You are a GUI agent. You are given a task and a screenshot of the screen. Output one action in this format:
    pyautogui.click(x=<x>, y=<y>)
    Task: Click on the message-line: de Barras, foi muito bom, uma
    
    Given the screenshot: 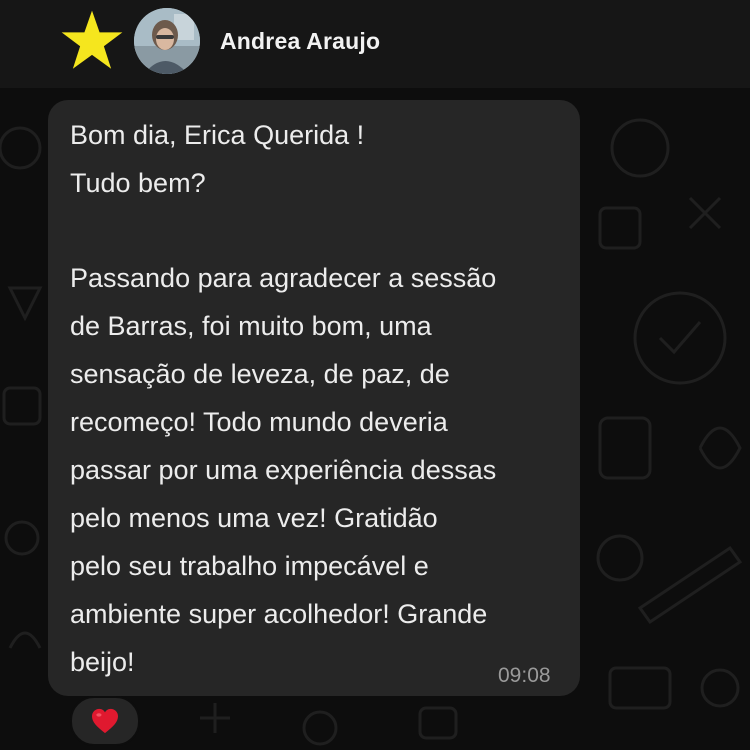 What is the action you would take?
    pyautogui.click(x=251, y=326)
    